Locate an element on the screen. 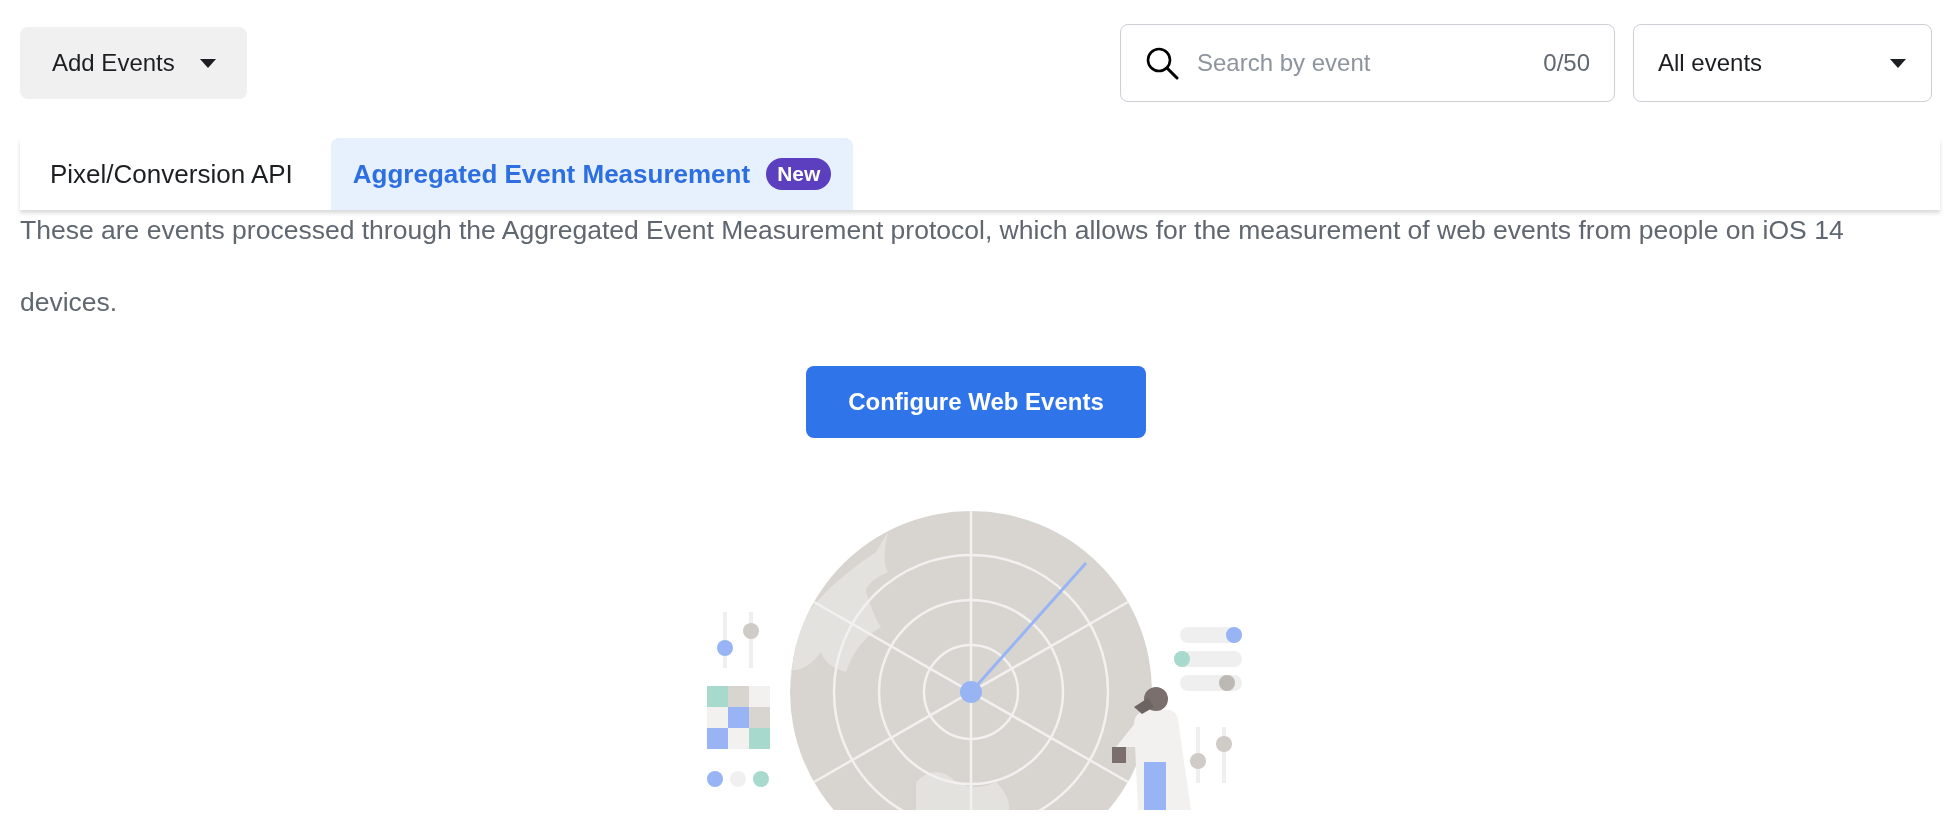 This screenshot has height=826, width=1952. search-bar: Search by event 0/50 is located at coordinates (1367, 63).